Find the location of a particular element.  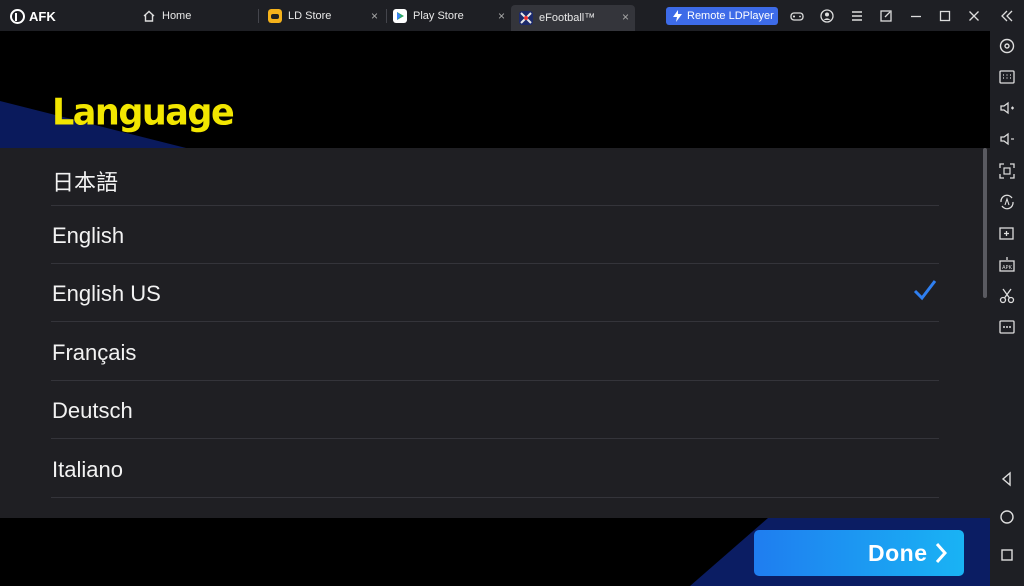

checkmark-icon is located at coordinates (925, 290).